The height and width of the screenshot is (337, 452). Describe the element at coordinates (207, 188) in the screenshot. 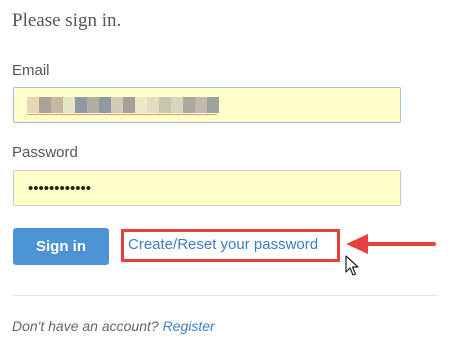

I see `password-field` at that location.